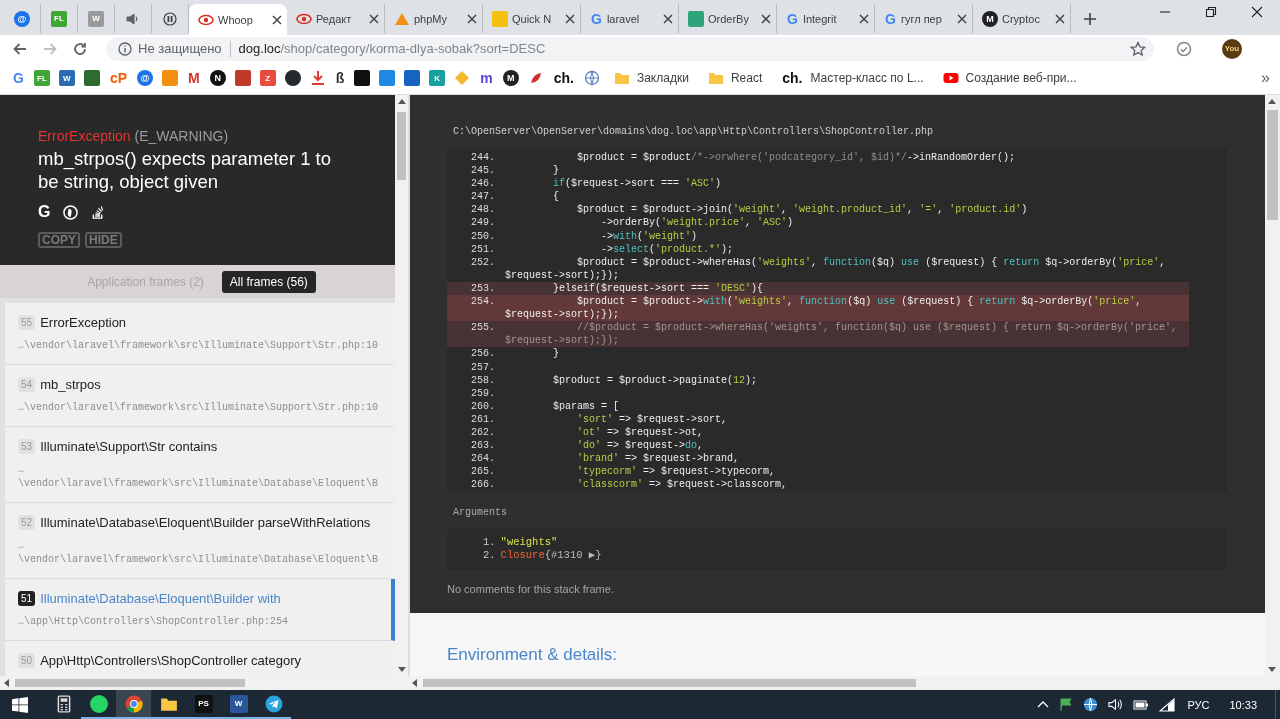 The height and width of the screenshot is (719, 1280). Describe the element at coordinates (820, 18) in the screenshot. I see `tab-title: Integrit` at that location.